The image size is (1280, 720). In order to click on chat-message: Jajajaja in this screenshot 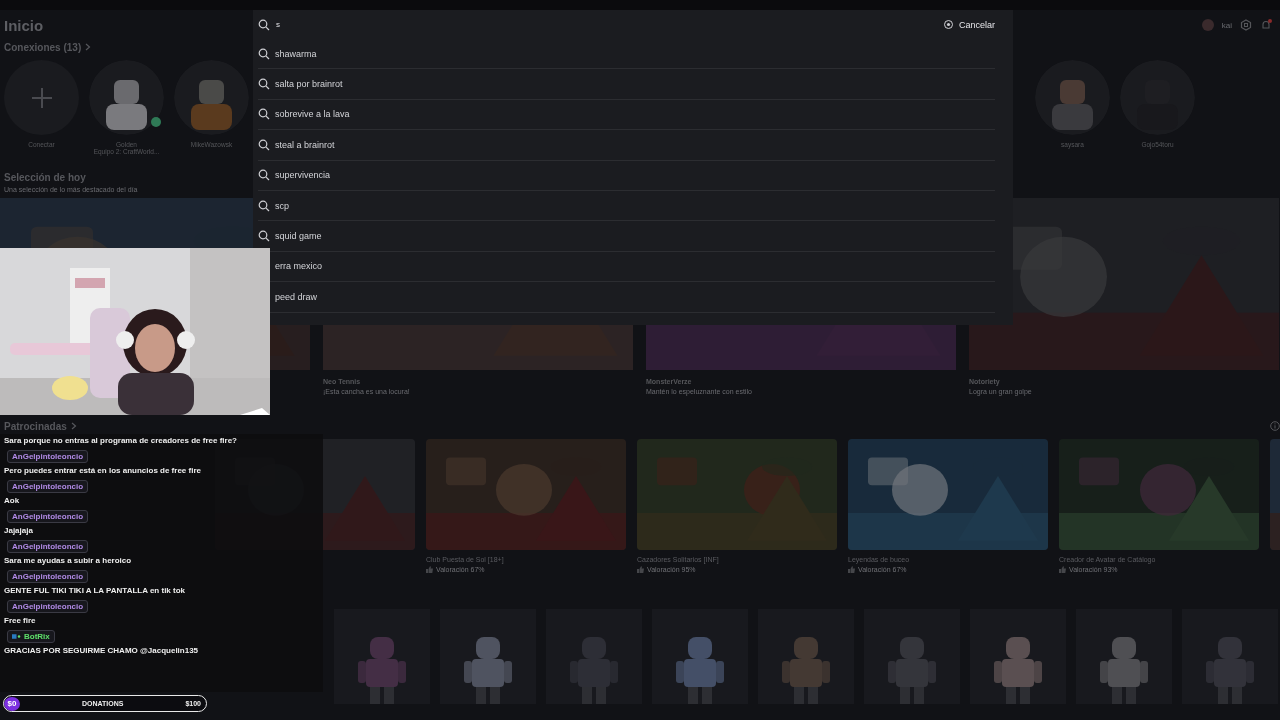, I will do `click(18, 530)`.